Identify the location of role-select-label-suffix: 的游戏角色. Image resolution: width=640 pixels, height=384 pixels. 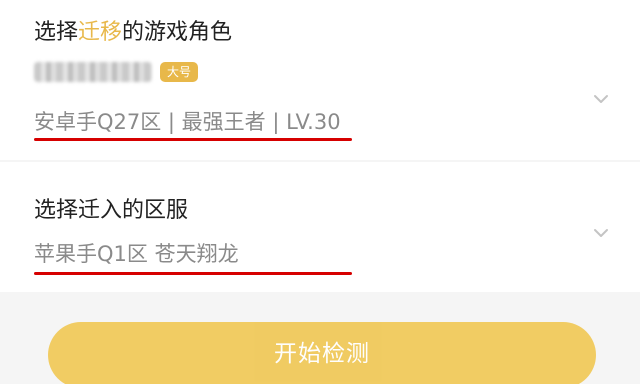
(177, 32).